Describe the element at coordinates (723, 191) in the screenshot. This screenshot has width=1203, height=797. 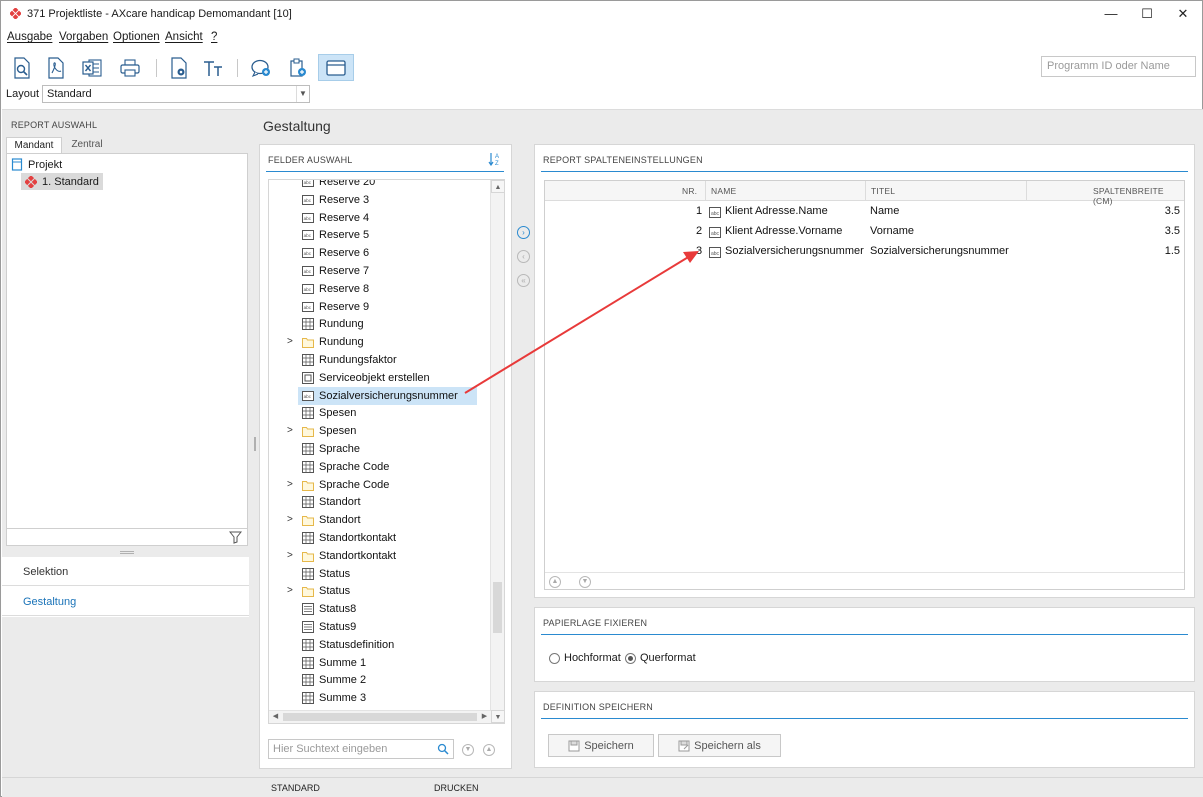
I see `col-header-name: NAME` at that location.